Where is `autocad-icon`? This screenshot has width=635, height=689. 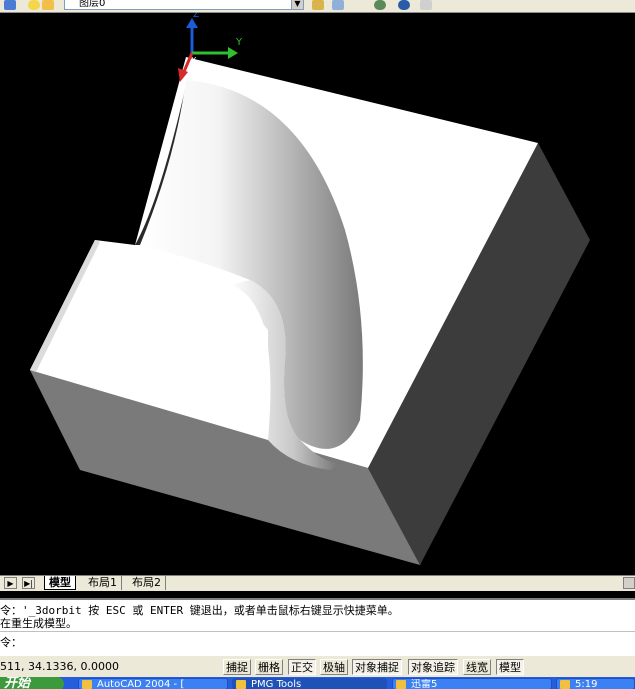
autocad-icon is located at coordinates (87, 684).